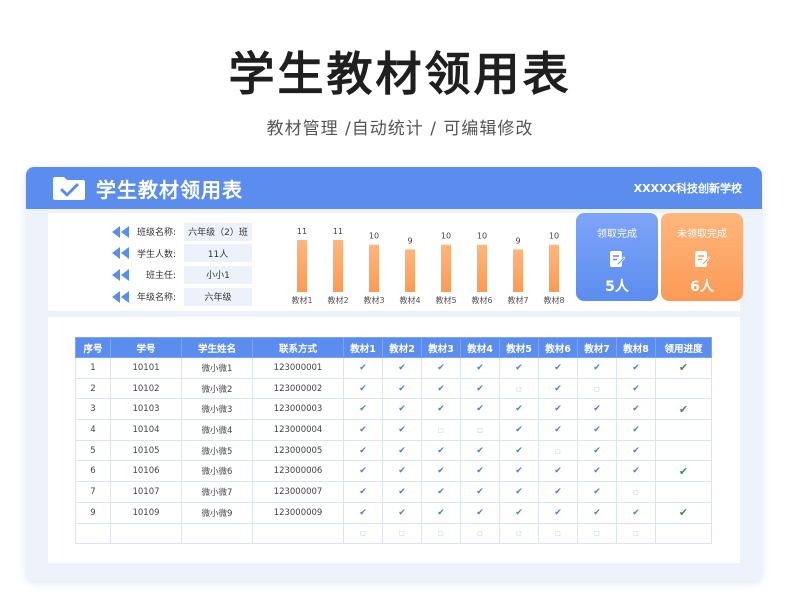  What do you see at coordinates (427, 266) in the screenshot?
I see `textbook-bar-chart: 11 教材1 11 教材2 10 教材3 9 教材4 10 教材5 10 教材6 9 教材7 10 教材8` at bounding box center [427, 266].